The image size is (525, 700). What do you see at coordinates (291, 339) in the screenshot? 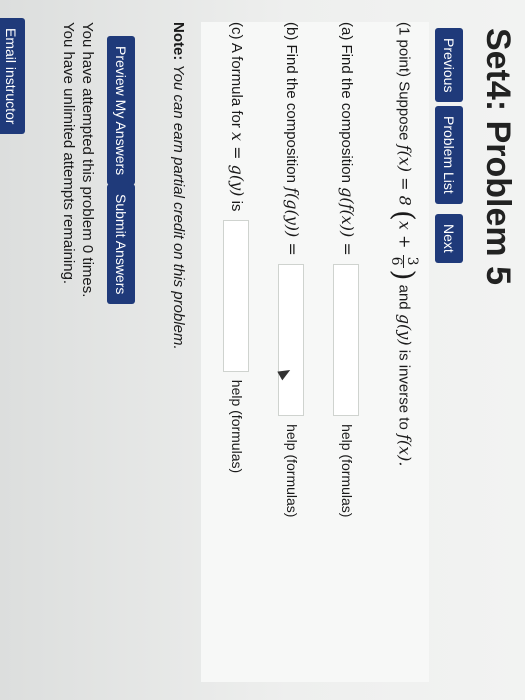
I see `part-b-answer-input` at bounding box center [291, 339].